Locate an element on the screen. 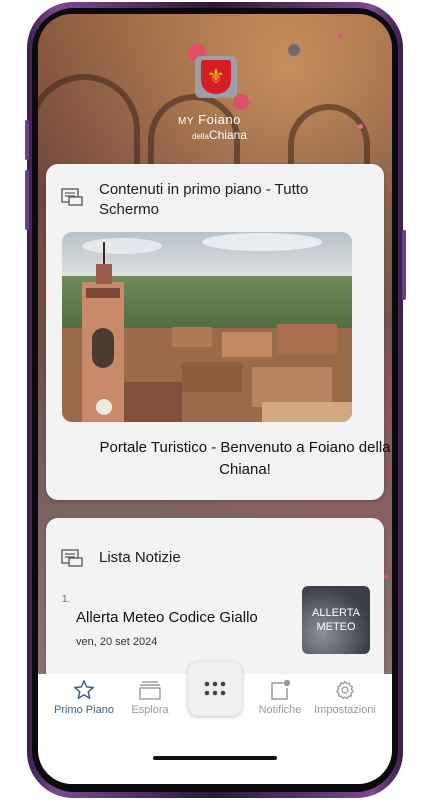 This screenshot has height=800, width=431. layers-icon is located at coordinates (150, 690).